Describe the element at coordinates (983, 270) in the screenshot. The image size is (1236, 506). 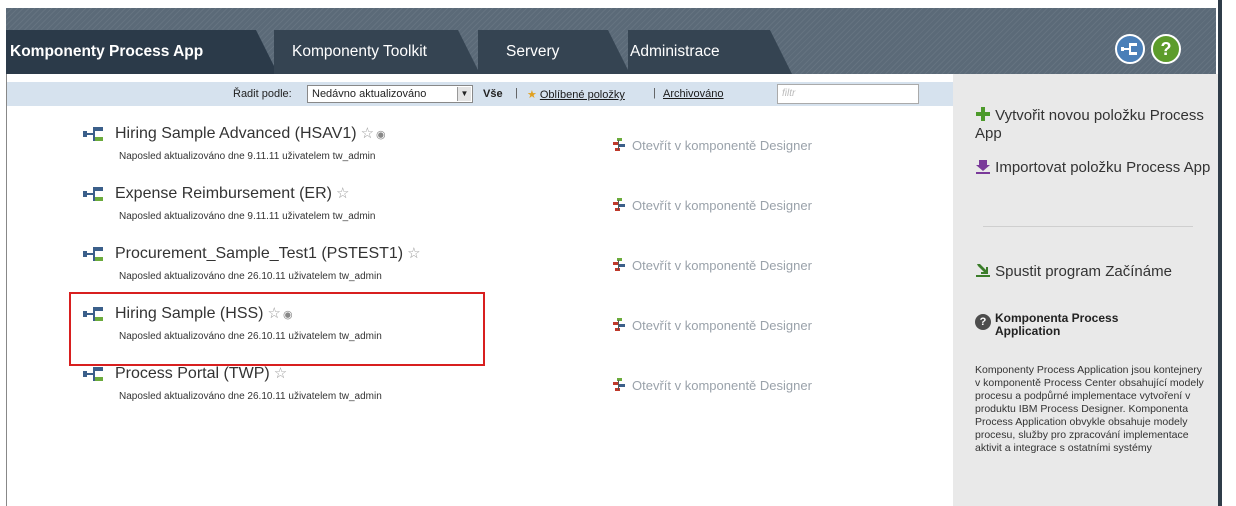
I see `arrow-down-right-icon` at that location.